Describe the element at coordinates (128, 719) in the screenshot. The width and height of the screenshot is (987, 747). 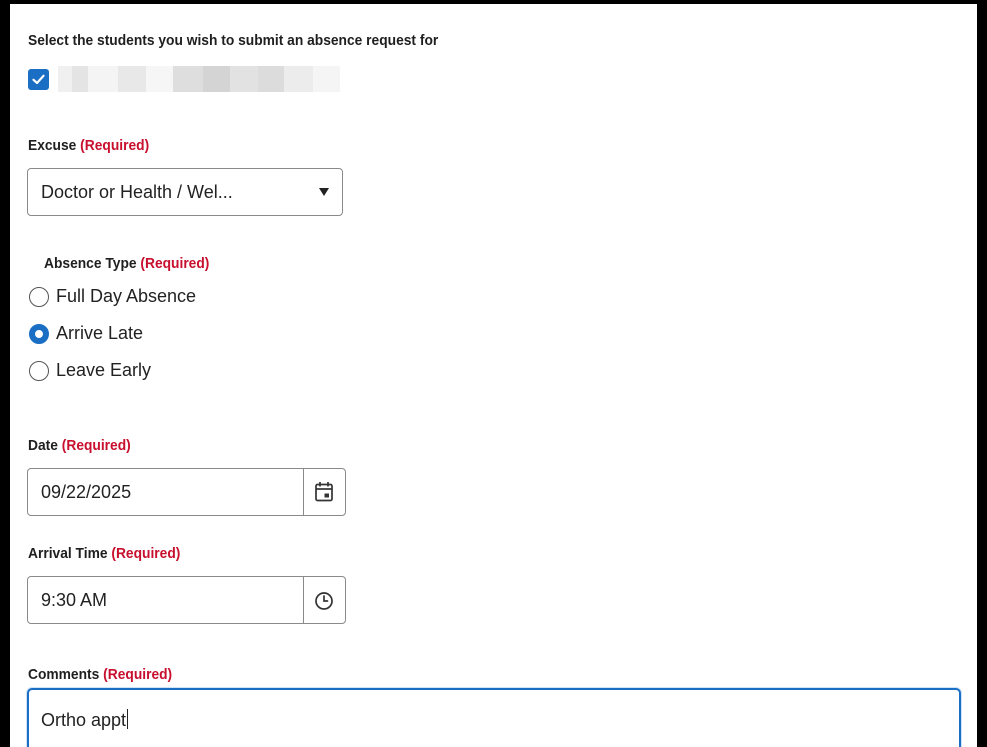
I see `text-caret` at that location.